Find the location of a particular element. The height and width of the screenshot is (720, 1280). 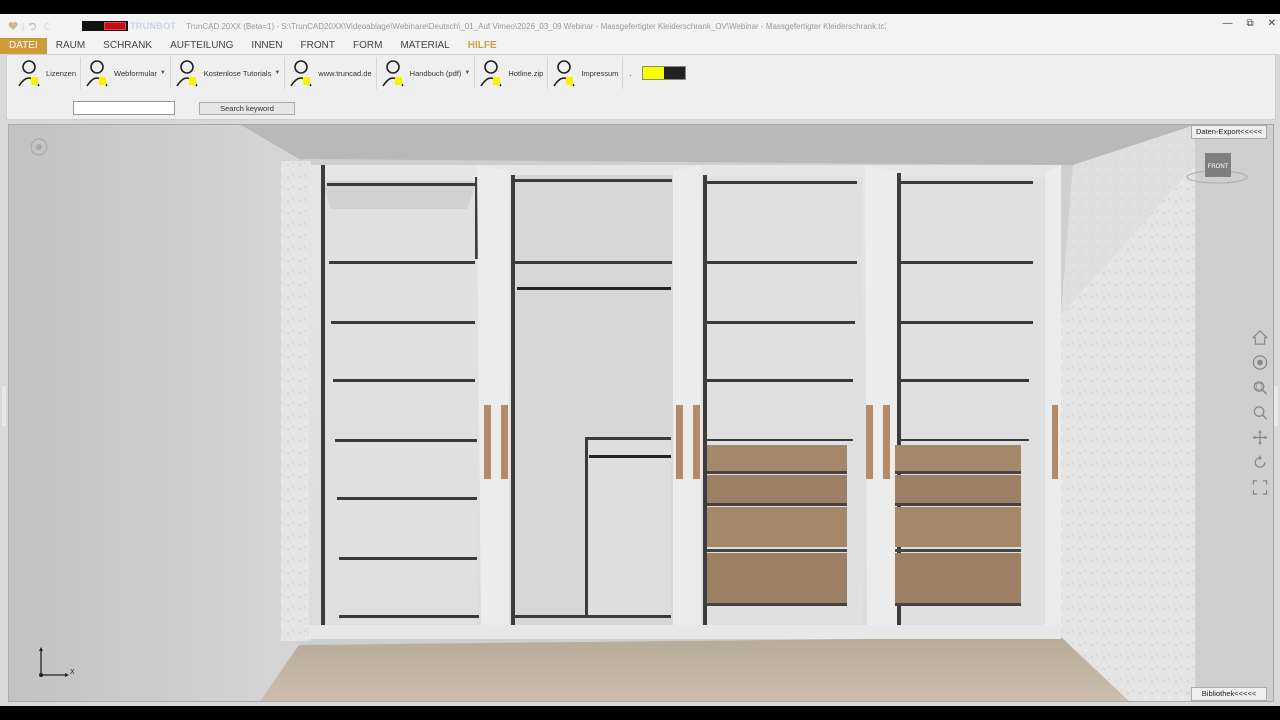

close-button: ✕ is located at coordinates (1272, 23).